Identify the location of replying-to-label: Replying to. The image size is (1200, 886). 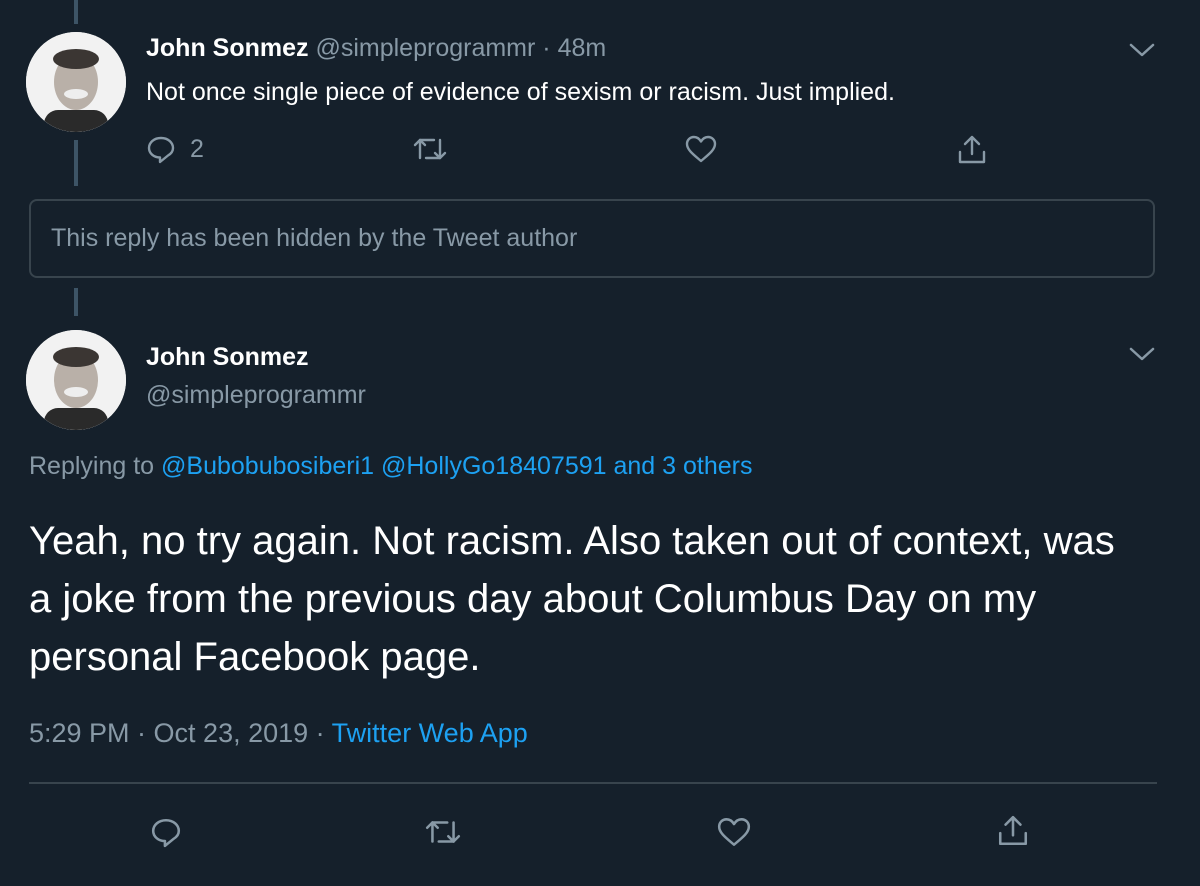
(92, 466).